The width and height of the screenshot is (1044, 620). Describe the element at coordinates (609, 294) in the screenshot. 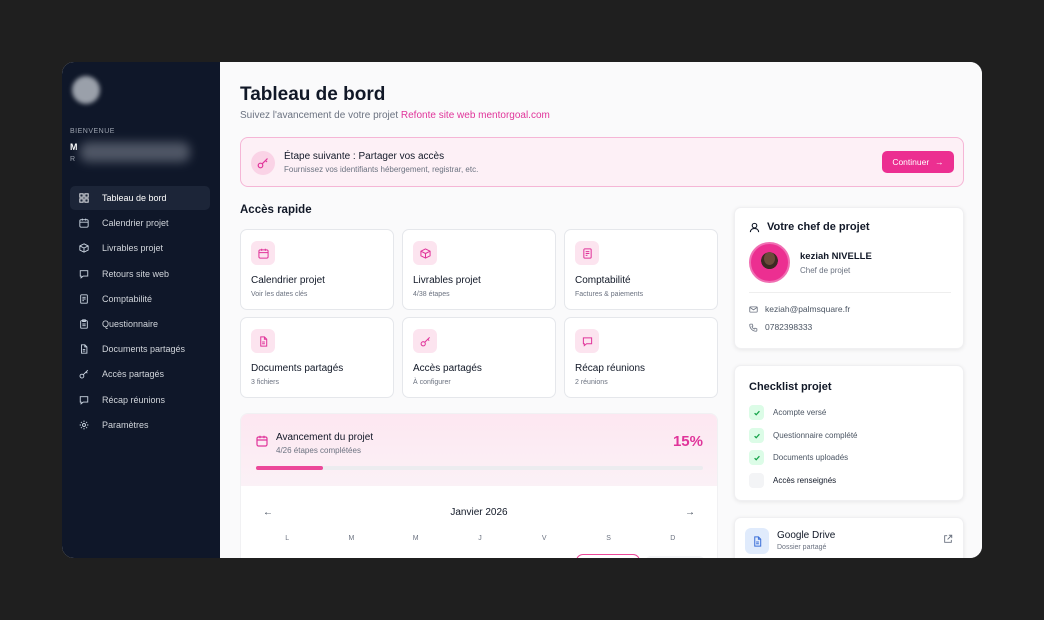

I see `quick-card-sub: Factures & paiements` at that location.